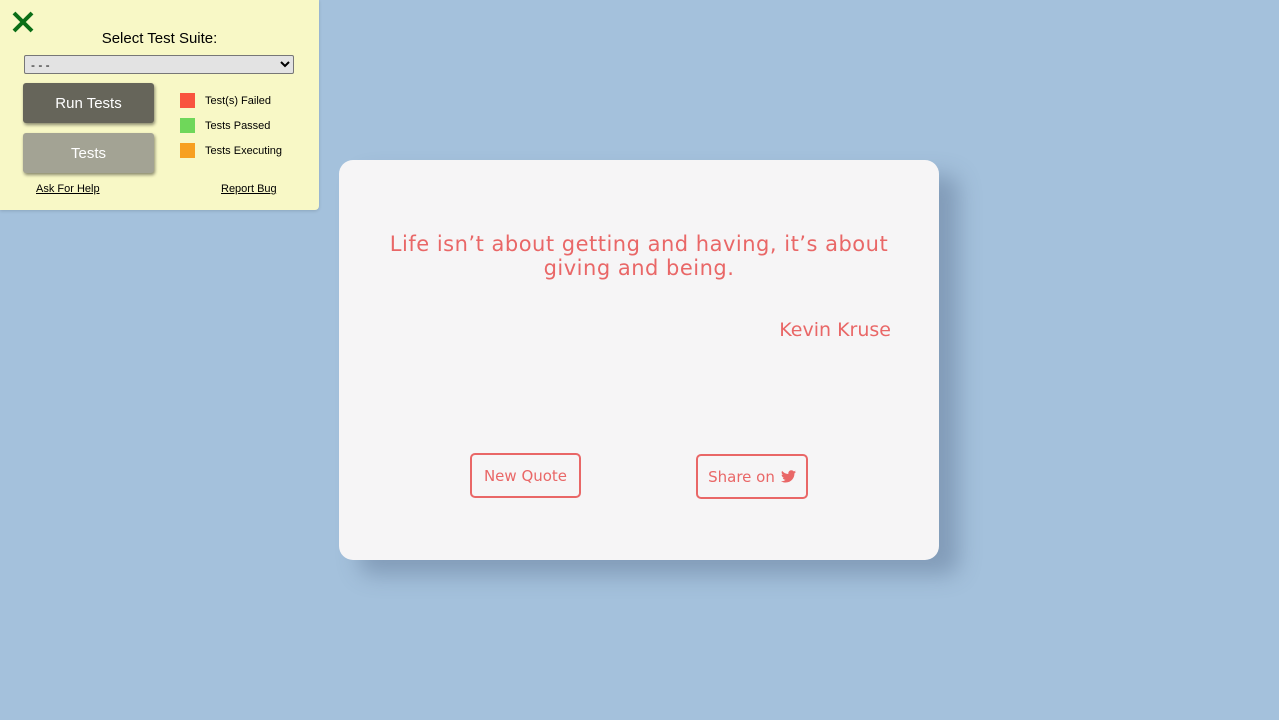 Image resolution: width=1279 pixels, height=720 pixels. I want to click on executing-swatch-icon, so click(187, 150).